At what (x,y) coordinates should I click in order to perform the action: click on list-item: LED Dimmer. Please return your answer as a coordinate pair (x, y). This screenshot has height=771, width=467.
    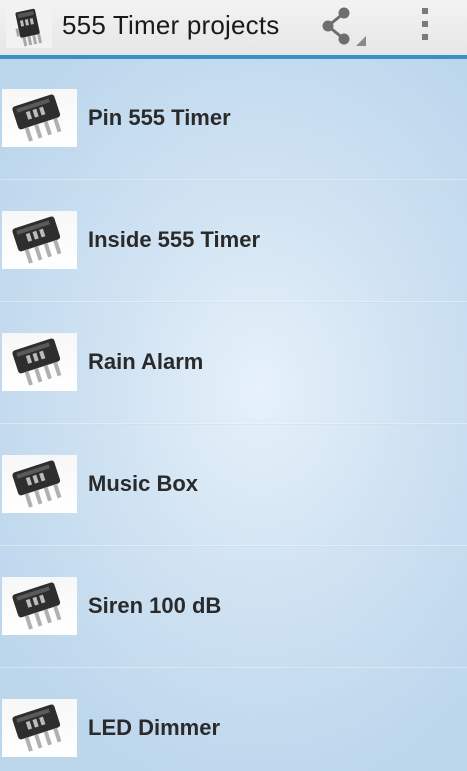
    Looking at the image, I should click on (233, 720).